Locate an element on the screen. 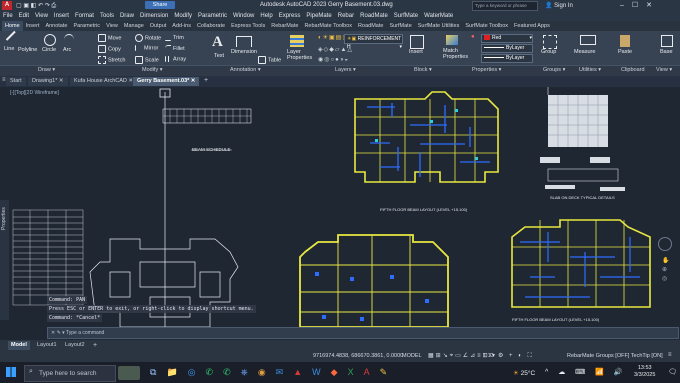 Image resolution: width=680 pixels, height=383 pixels. ribbon-tab-annotate: Annotate is located at coordinates (56, 26).